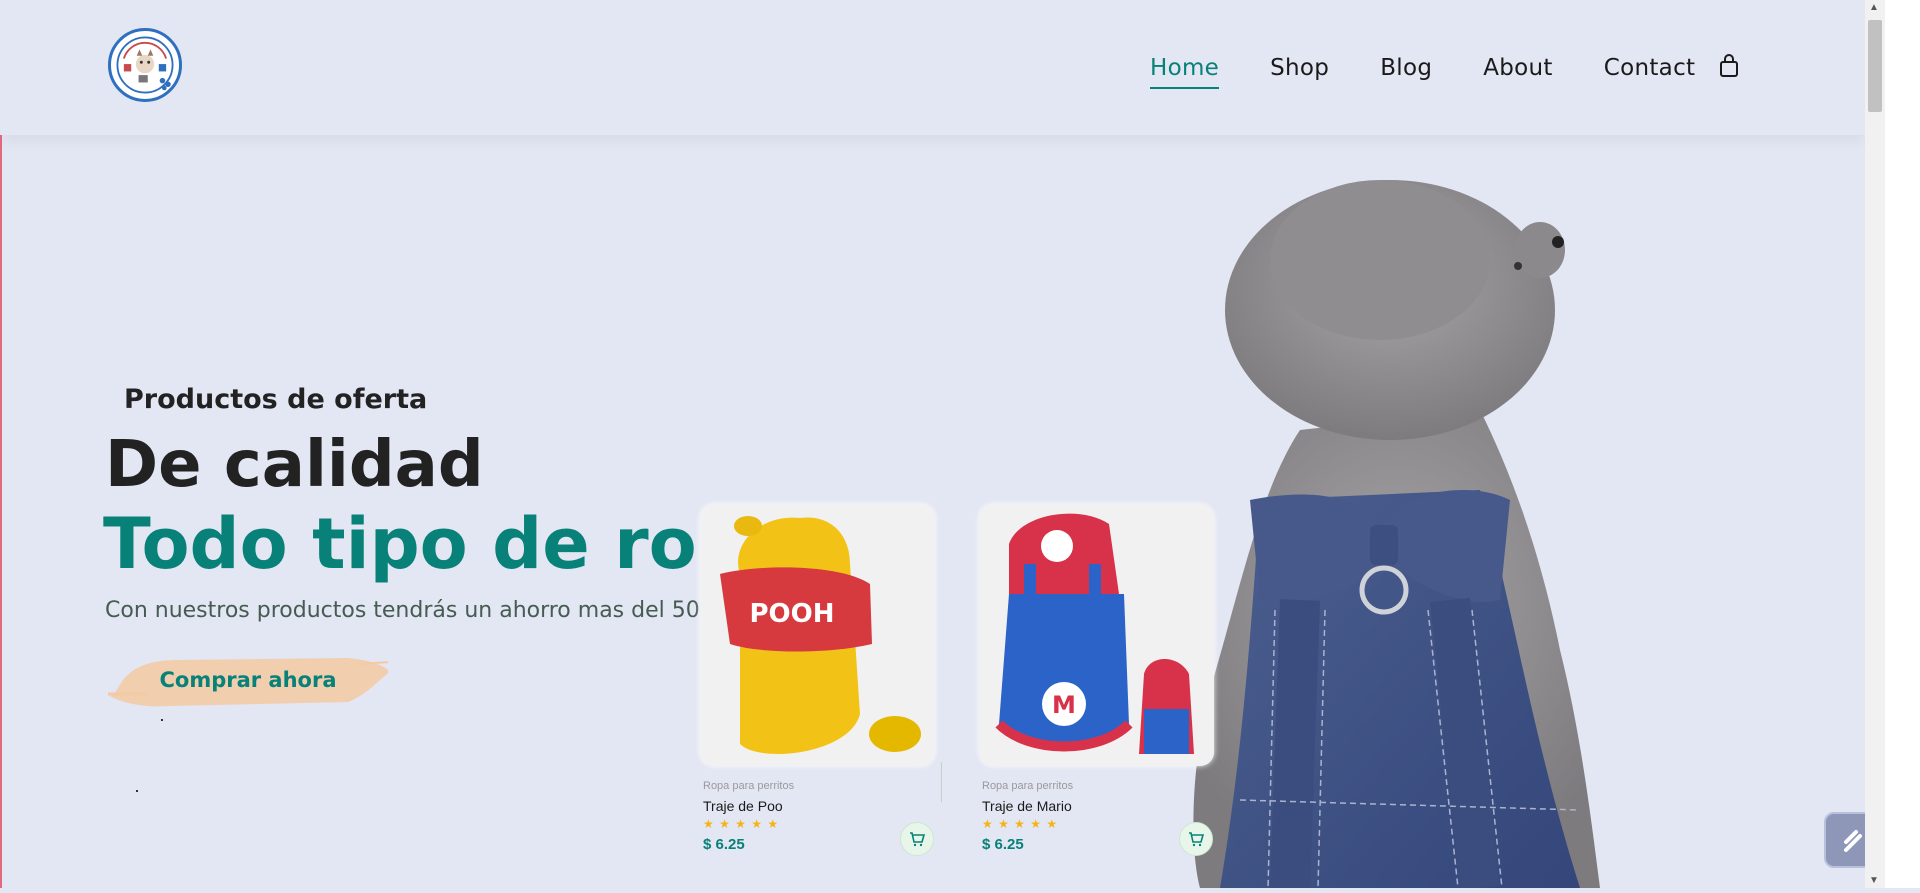 This screenshot has height=893, width=1920. Describe the element at coordinates (1027, 806) in the screenshot. I see `product-name: Traje de Mario` at that location.